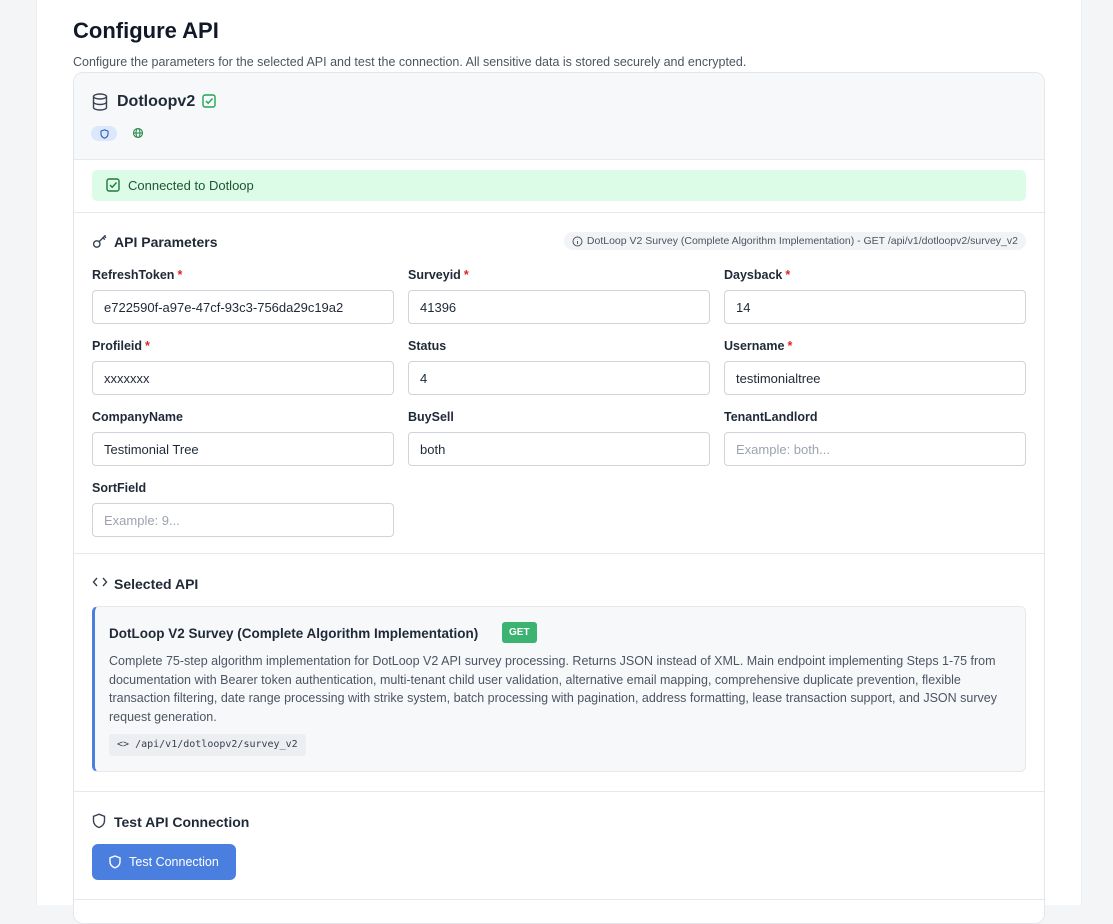  What do you see at coordinates (137, 275) in the screenshot?
I see `field-label: RefreshToken *` at bounding box center [137, 275].